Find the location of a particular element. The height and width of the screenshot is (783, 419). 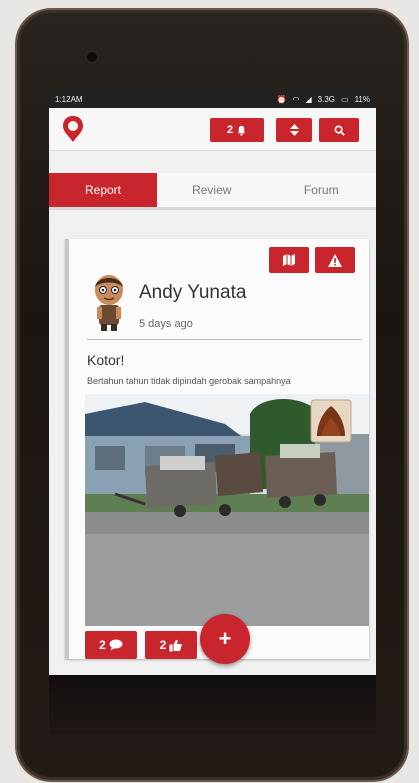

author-name: Andy Yunata is located at coordinates (192, 293).